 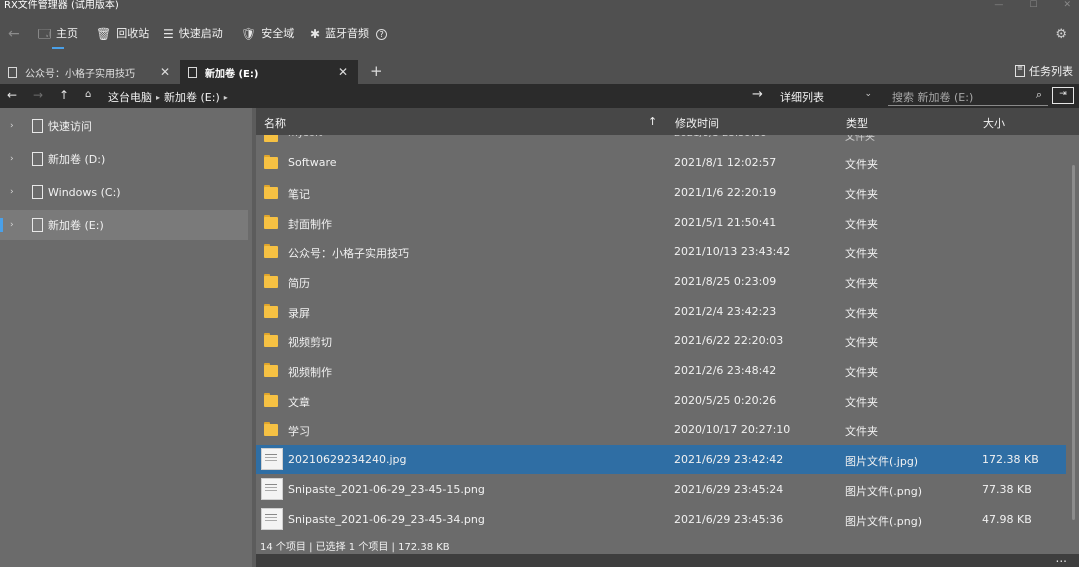 What do you see at coordinates (61, 5) in the screenshot?
I see `app-title: RX文件管理器 (试用版本)` at bounding box center [61, 5].